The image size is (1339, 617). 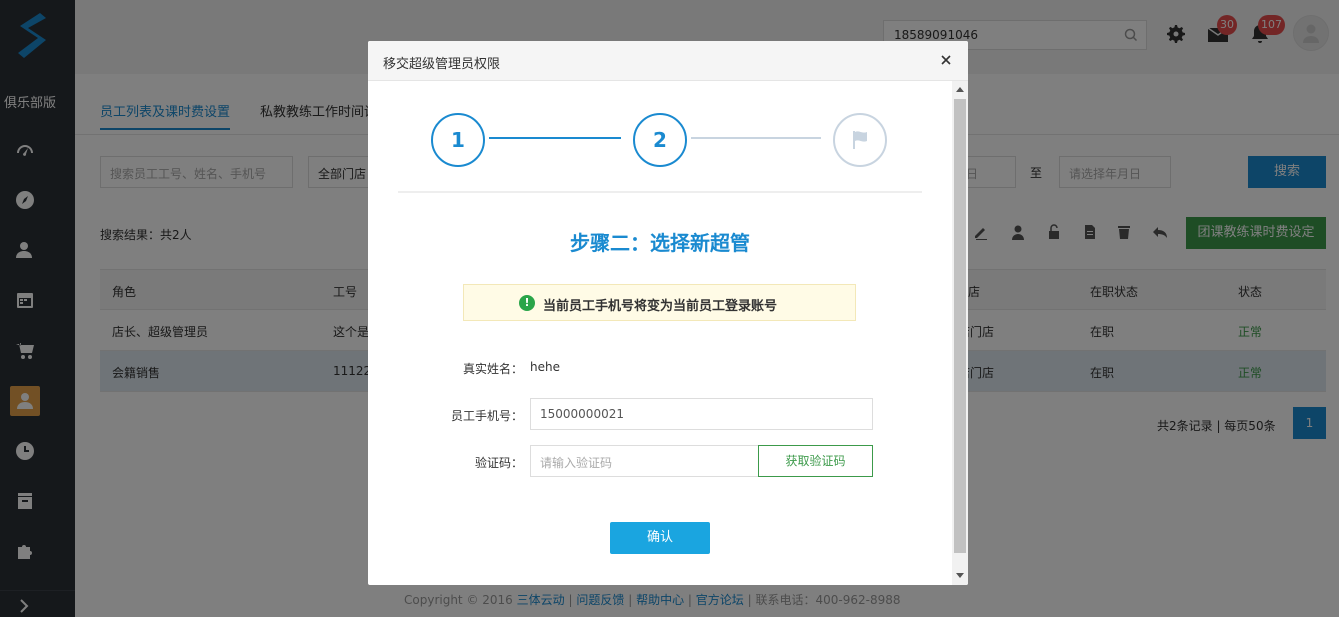 I want to click on confirm-button: 确认, so click(x=660, y=538).